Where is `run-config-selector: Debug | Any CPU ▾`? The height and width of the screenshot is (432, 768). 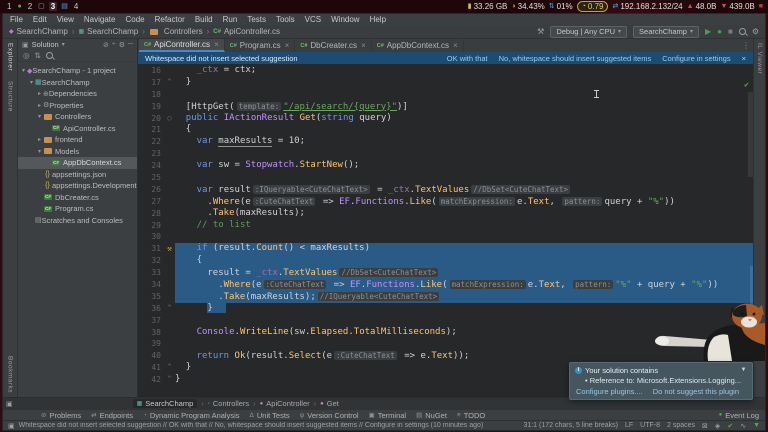 run-config-selector: Debug | Any CPU ▾ is located at coordinates (589, 31).